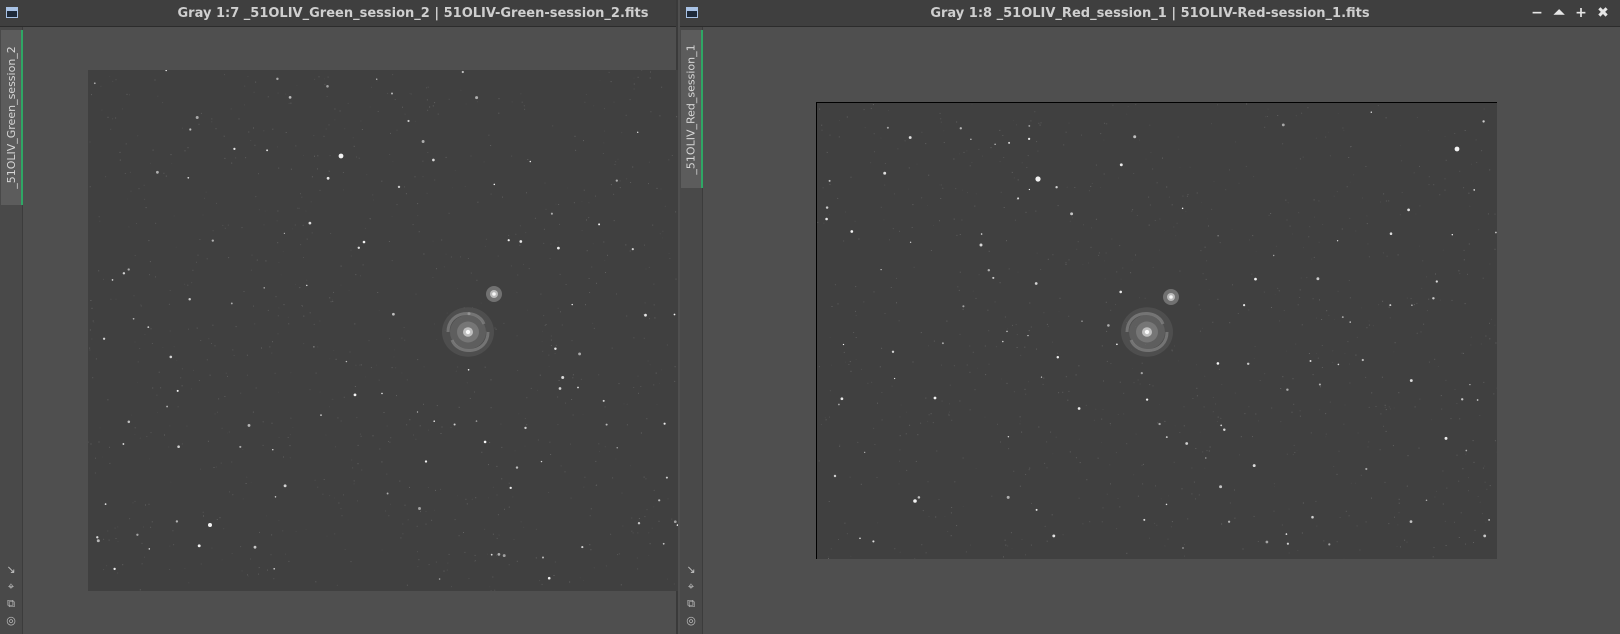 This screenshot has width=1620, height=634. What do you see at coordinates (1581, 13) in the screenshot?
I see `maximize-icon: +` at bounding box center [1581, 13].